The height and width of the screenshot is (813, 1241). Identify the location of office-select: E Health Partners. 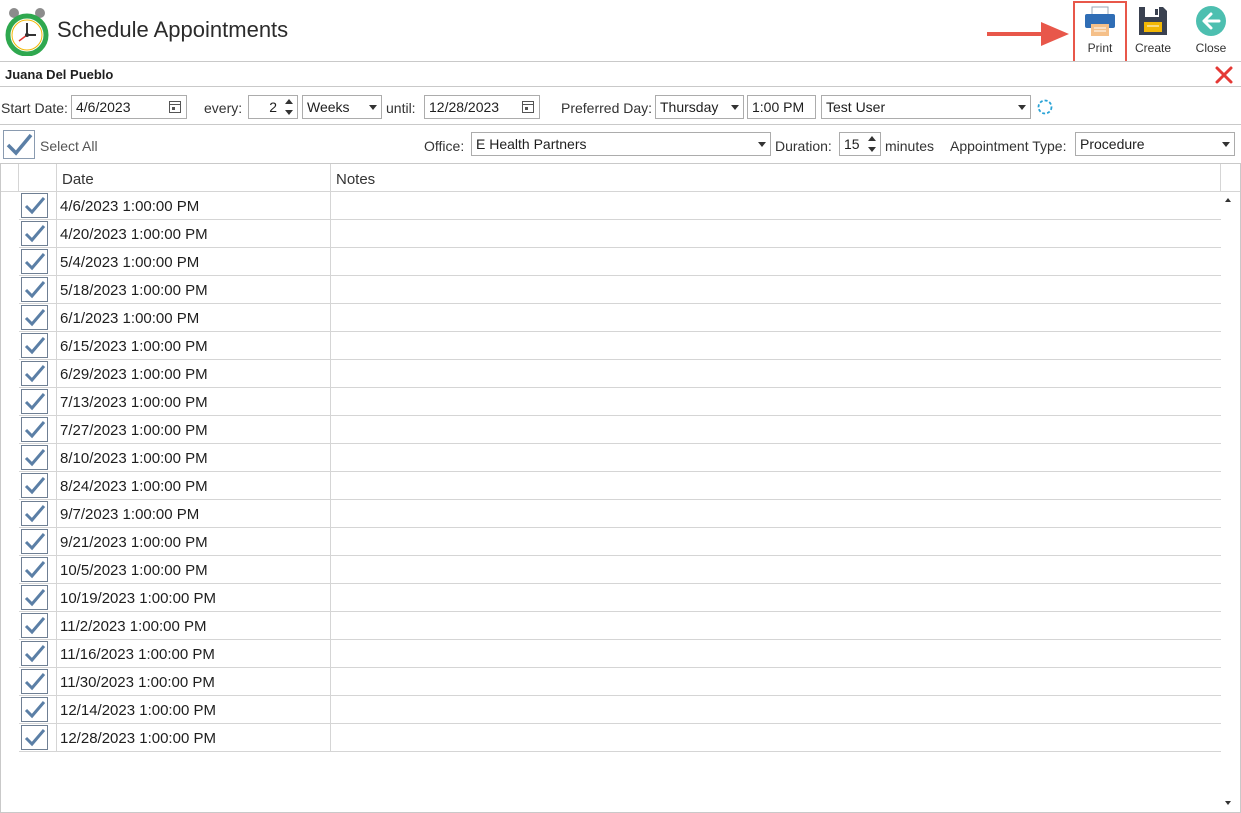
(621, 144).